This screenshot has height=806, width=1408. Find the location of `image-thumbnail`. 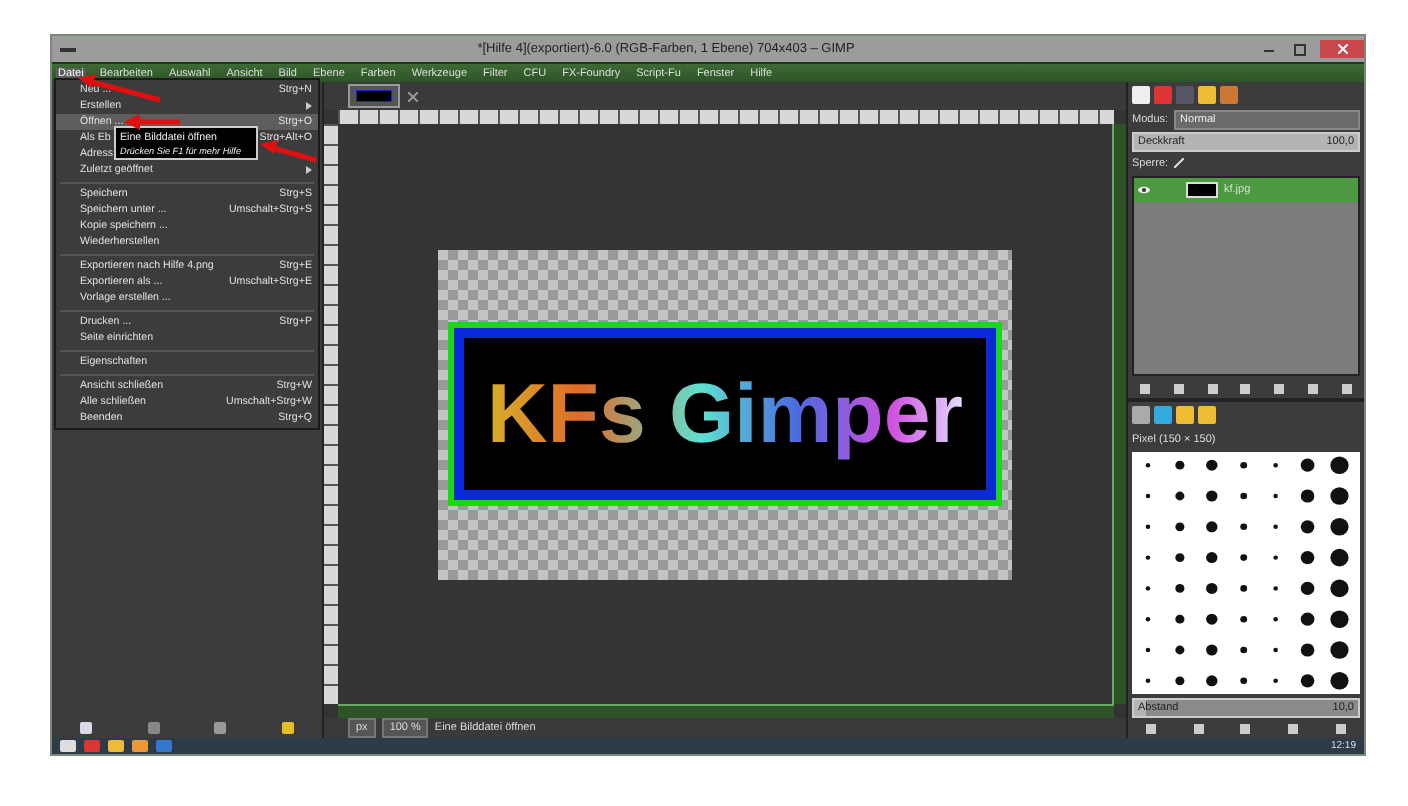

image-thumbnail is located at coordinates (374, 96).